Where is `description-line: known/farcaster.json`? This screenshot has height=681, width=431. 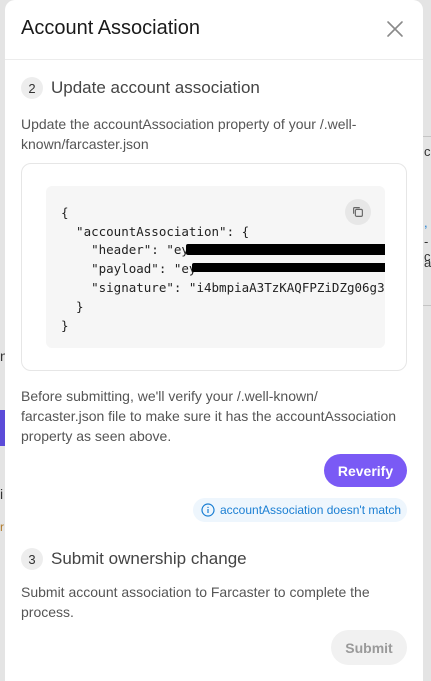 description-line: known/farcaster.json is located at coordinates (85, 144).